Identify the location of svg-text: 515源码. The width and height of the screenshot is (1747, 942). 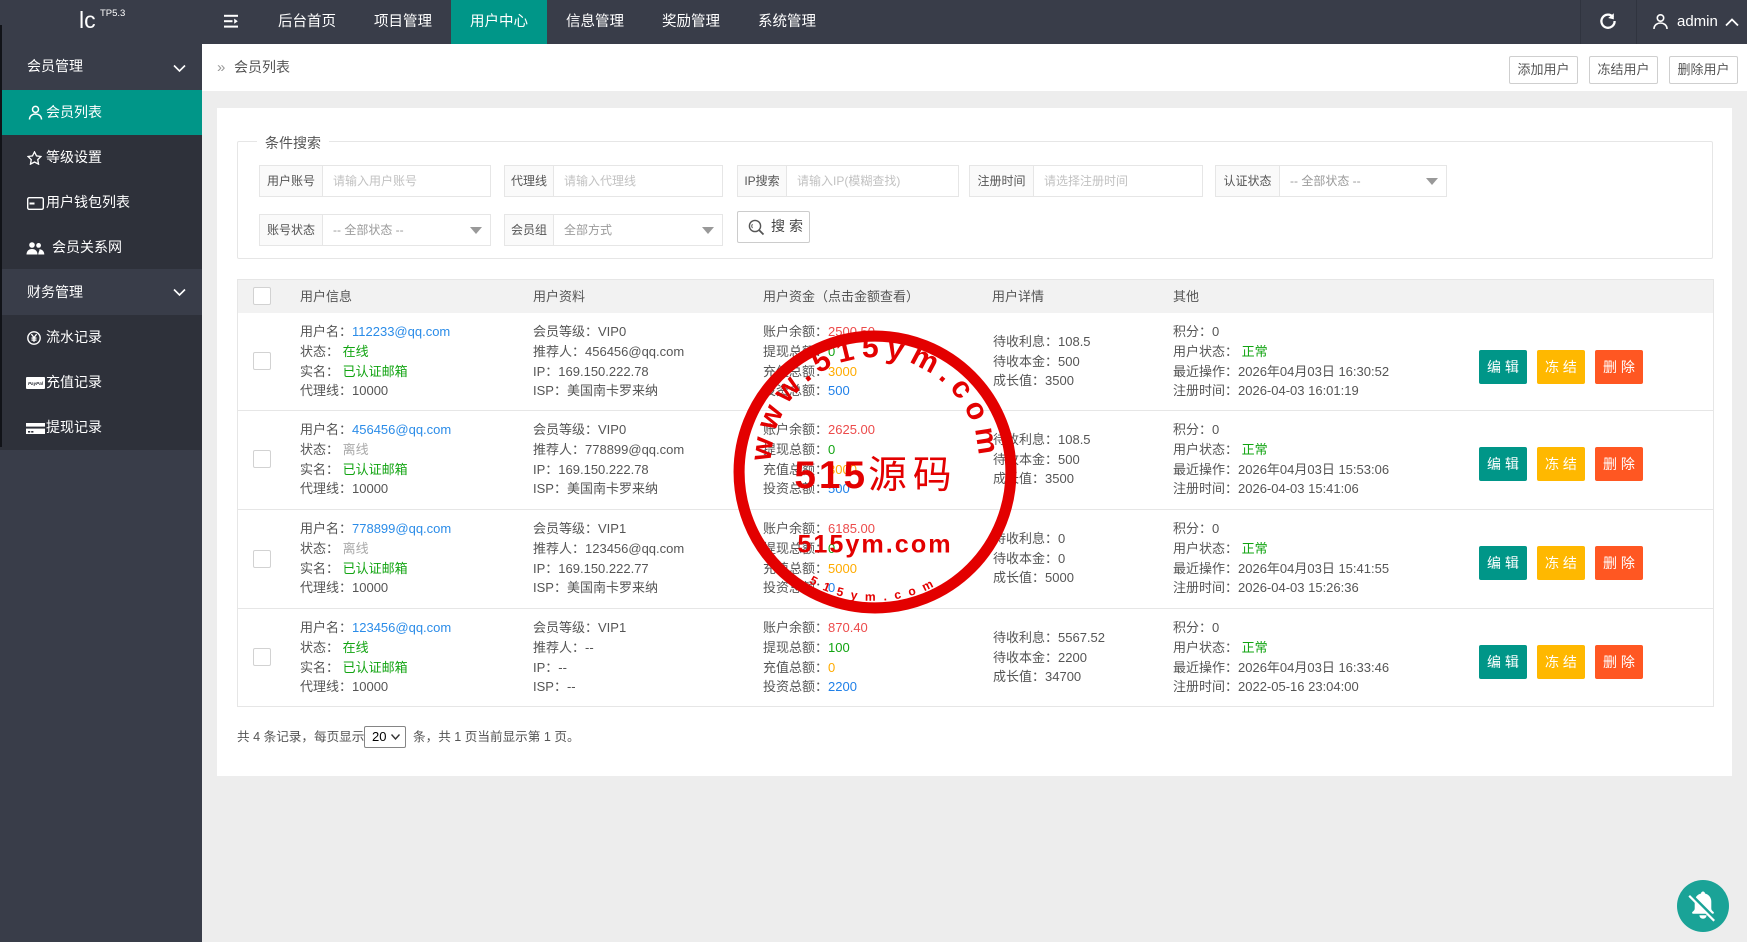
(875, 475).